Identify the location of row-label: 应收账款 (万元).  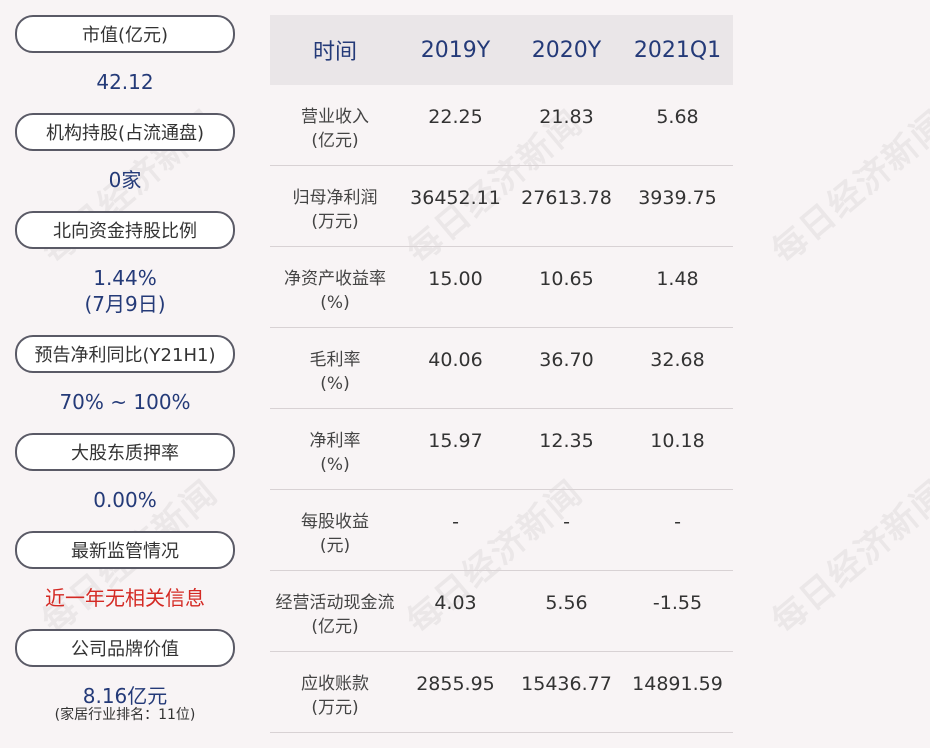
(335, 696).